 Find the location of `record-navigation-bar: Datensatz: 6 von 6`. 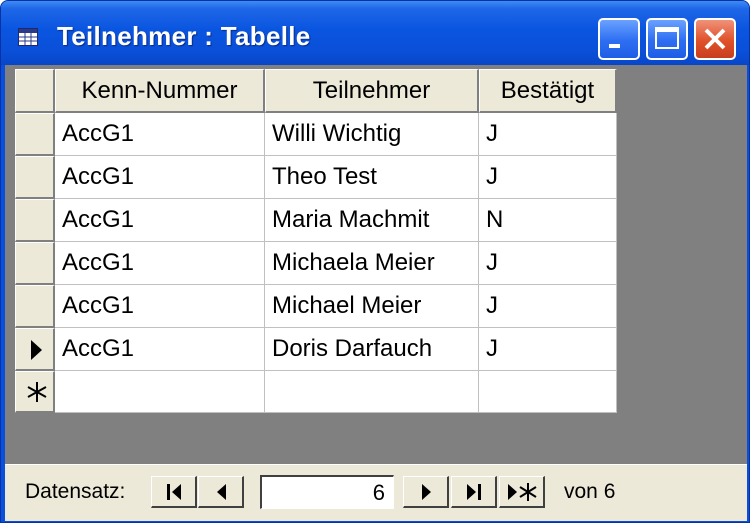

record-navigation-bar: Datensatz: 6 von 6 is located at coordinates (376, 492).